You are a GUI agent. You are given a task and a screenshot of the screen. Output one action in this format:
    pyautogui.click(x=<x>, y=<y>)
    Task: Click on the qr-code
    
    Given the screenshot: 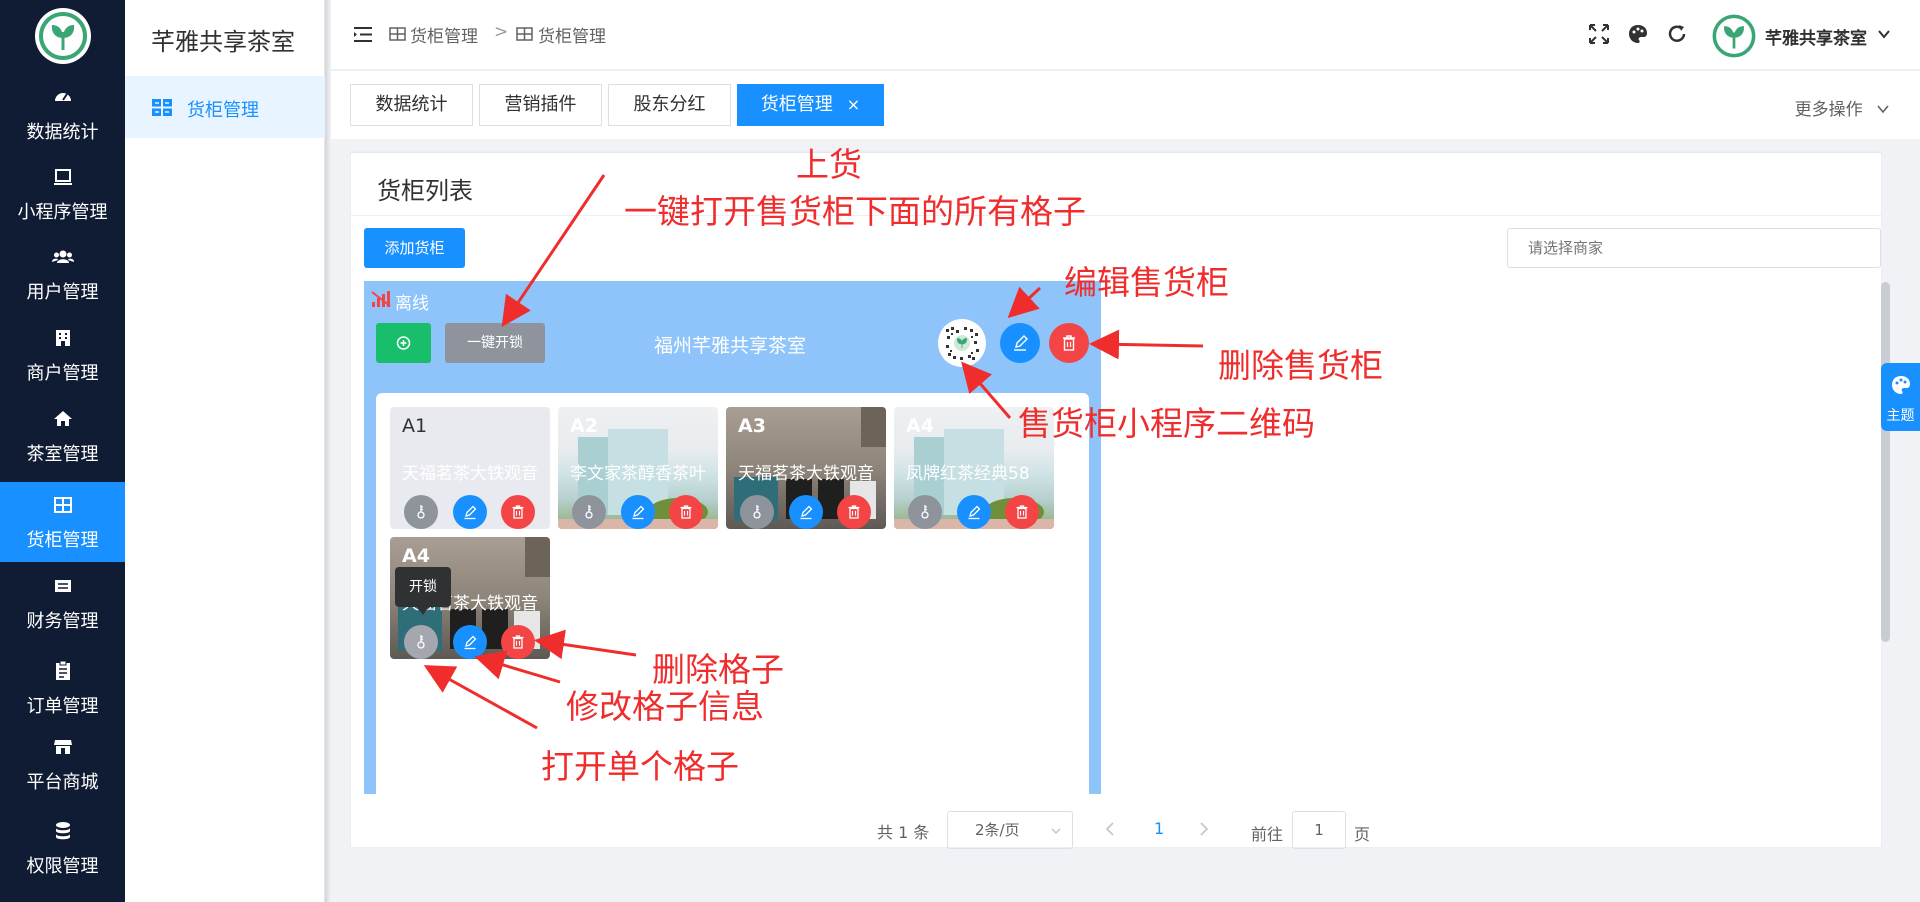 What is the action you would take?
    pyautogui.click(x=962, y=343)
    